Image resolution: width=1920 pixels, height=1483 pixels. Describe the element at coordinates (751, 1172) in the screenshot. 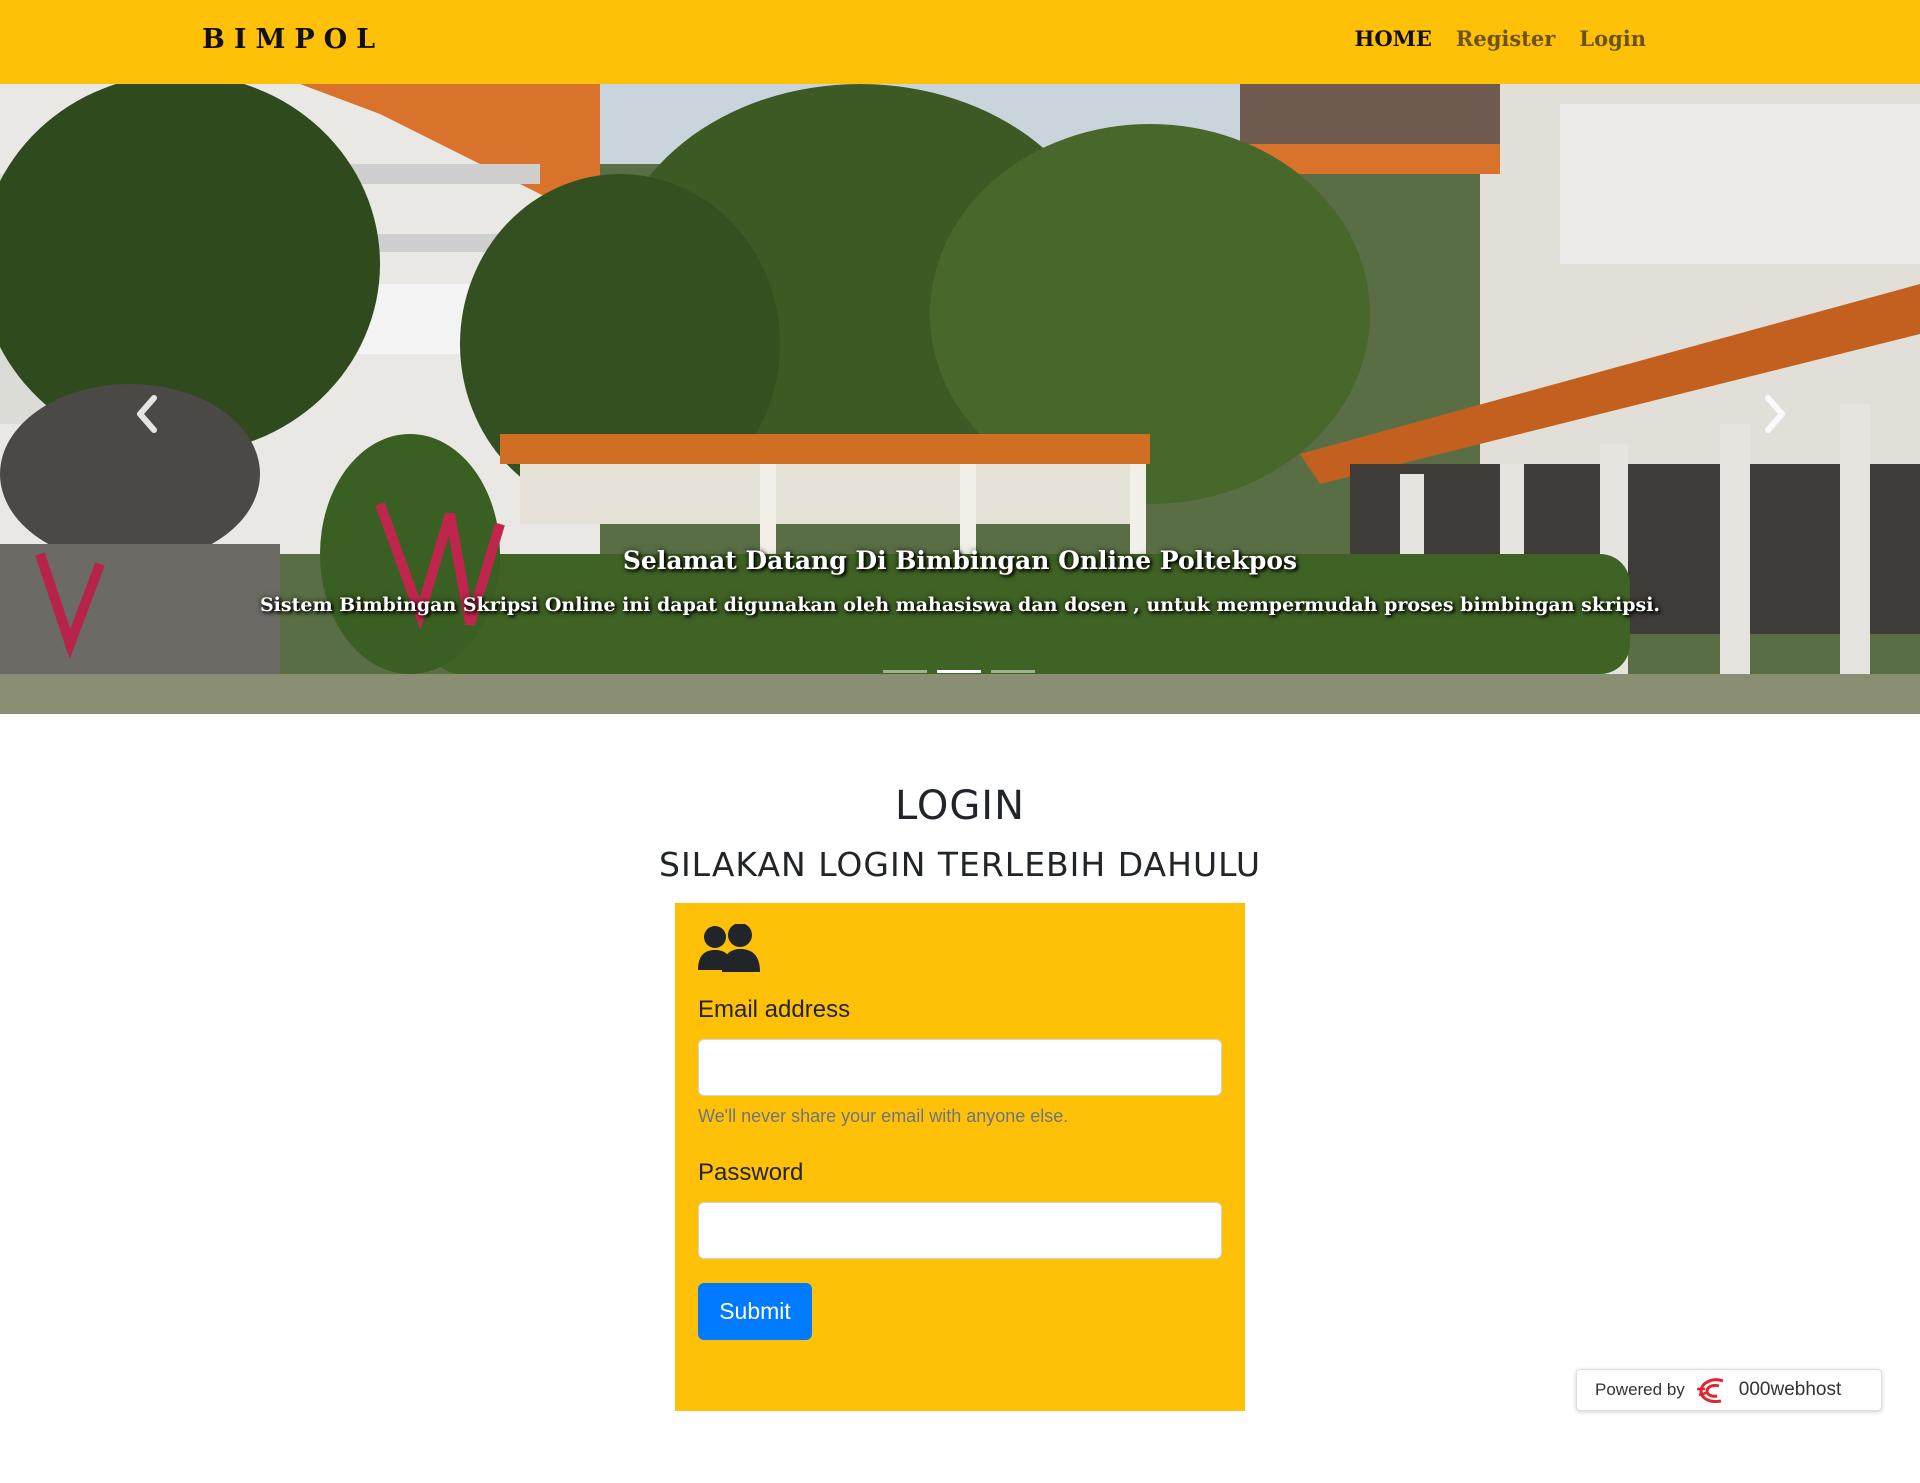

I see `password-label: Password` at that location.